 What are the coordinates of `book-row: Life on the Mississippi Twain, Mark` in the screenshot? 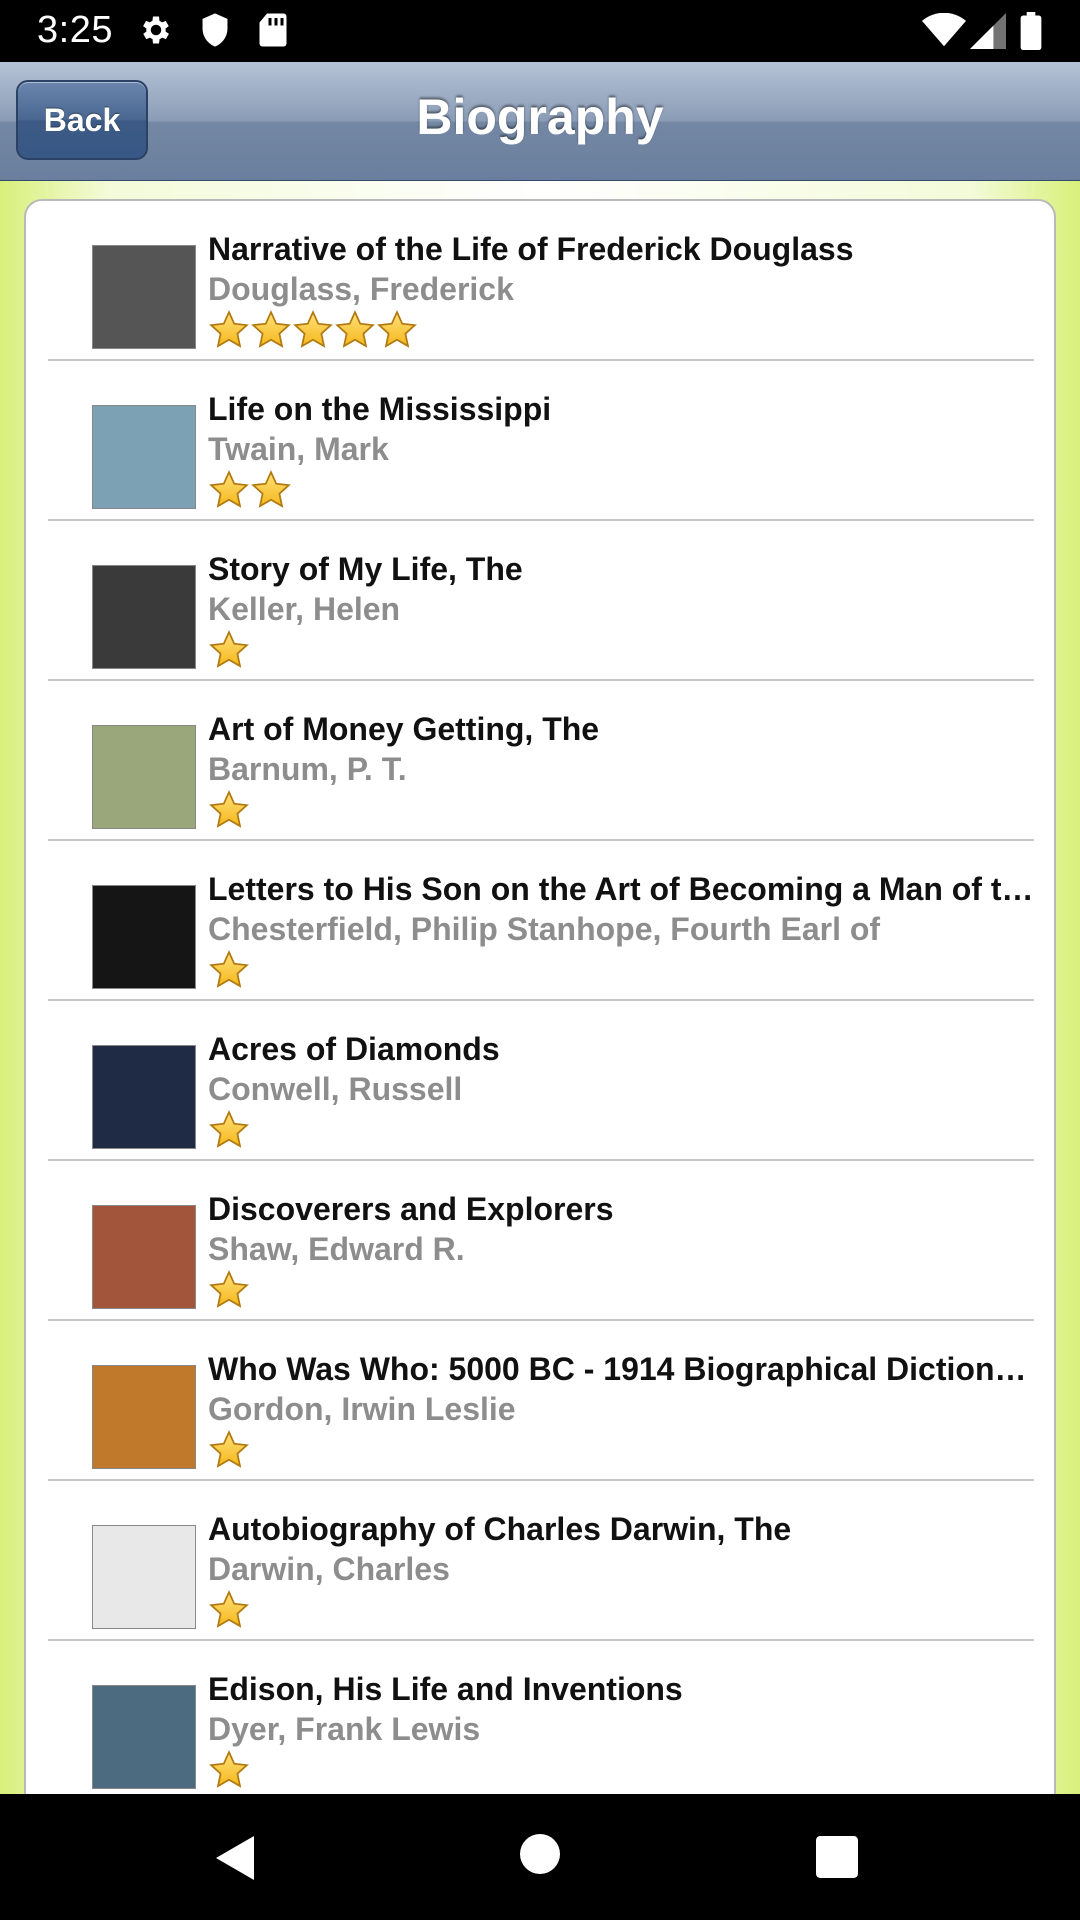 It's located at (541, 441).